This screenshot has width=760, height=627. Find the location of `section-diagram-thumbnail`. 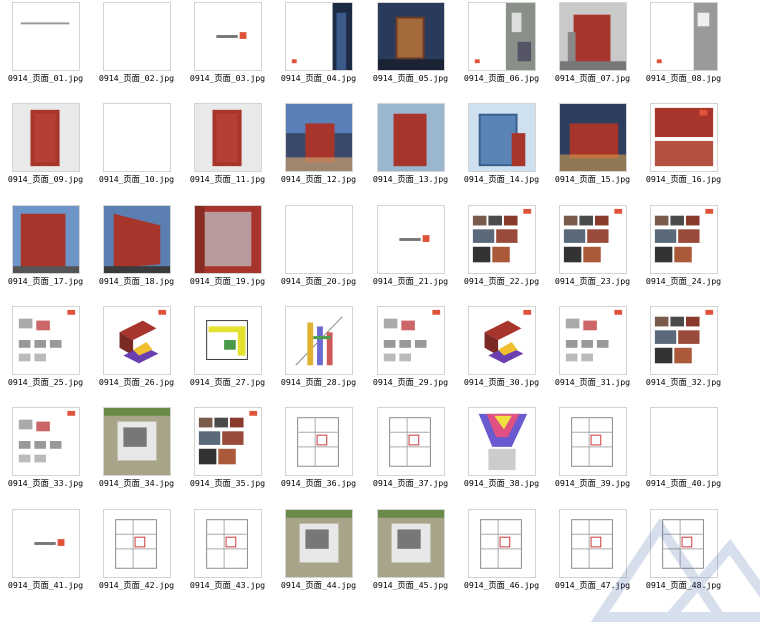

section-diagram-thumbnail is located at coordinates (319, 340).